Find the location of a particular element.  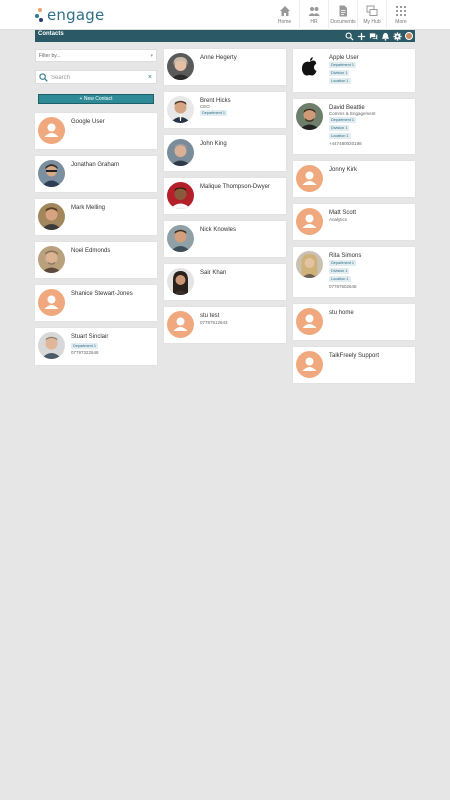

contact-job-title: CEO is located at coordinates (205, 106).